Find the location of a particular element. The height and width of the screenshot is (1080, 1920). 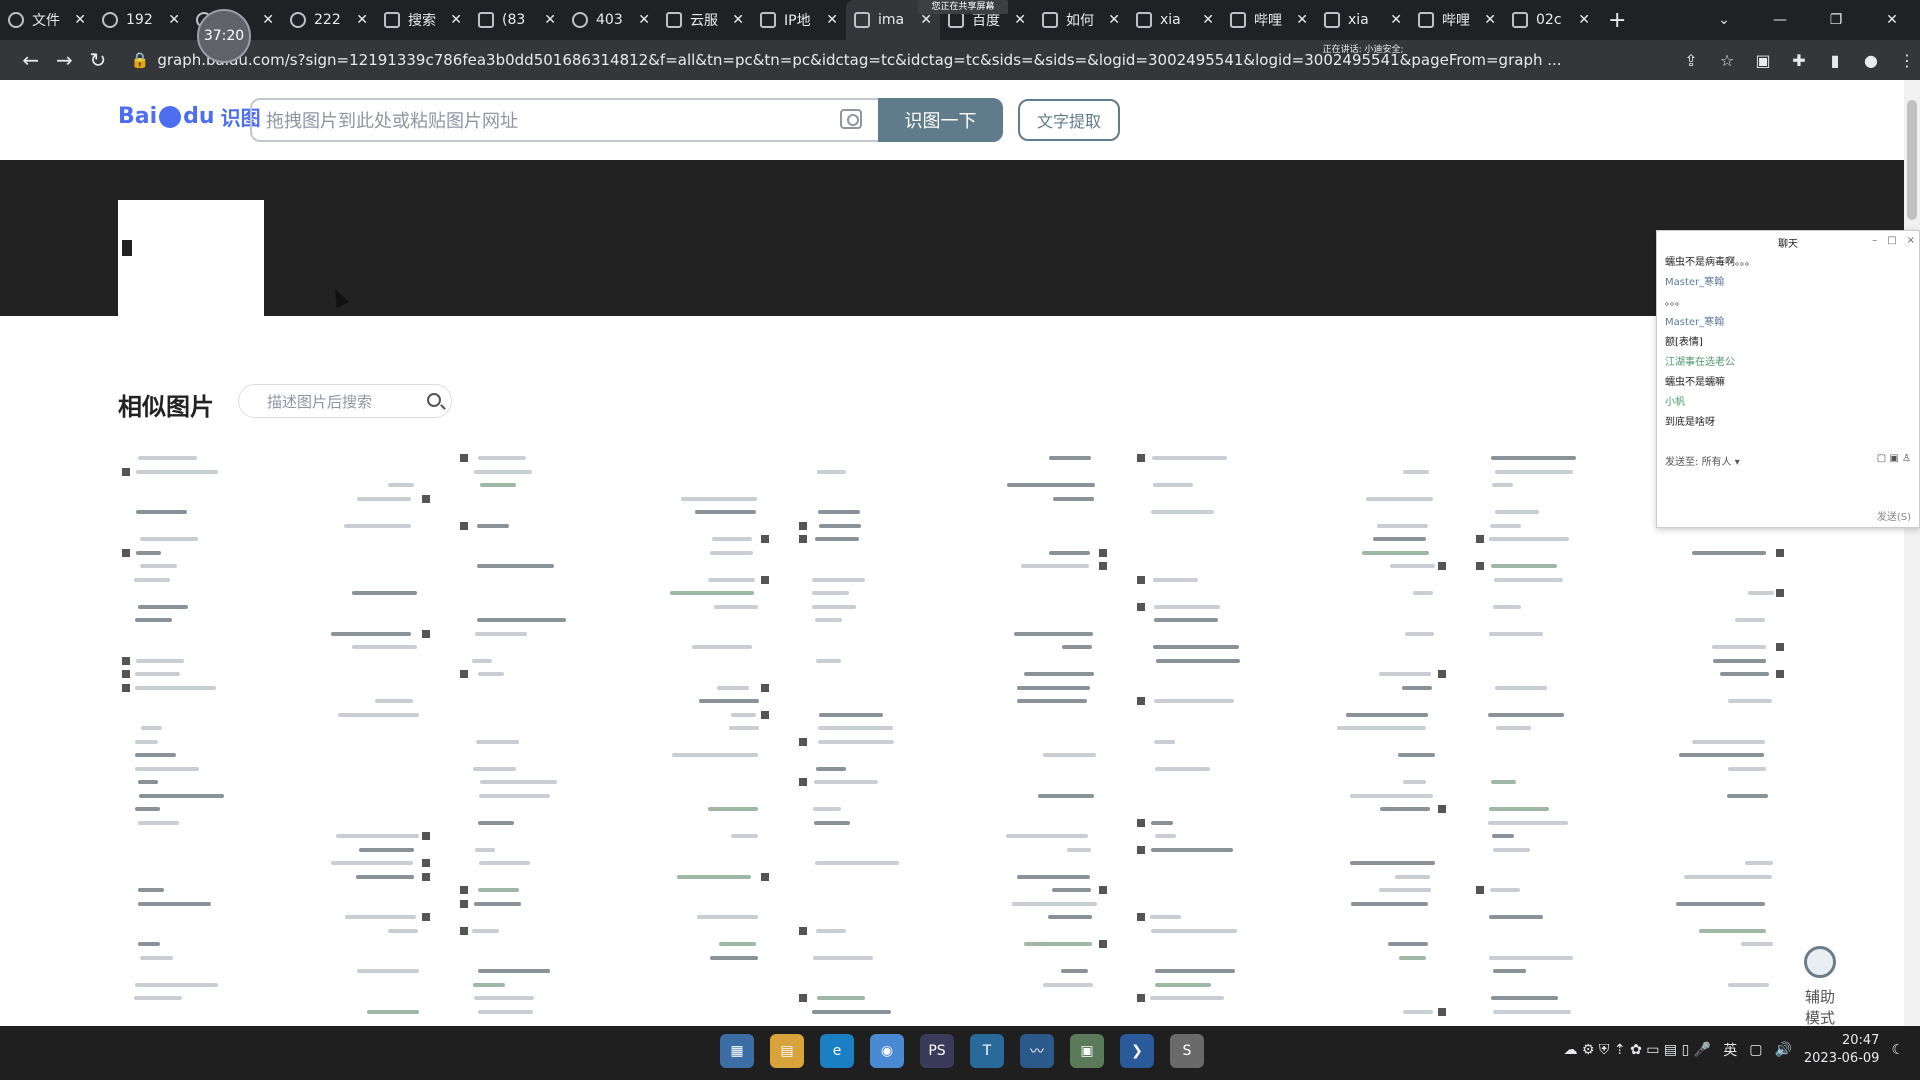

chrome-icon: ◉ is located at coordinates (887, 1051).